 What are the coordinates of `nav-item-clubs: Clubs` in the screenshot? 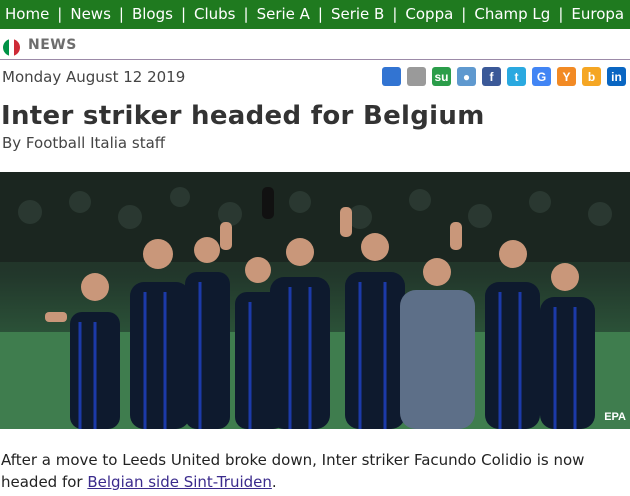 It's located at (214, 14).